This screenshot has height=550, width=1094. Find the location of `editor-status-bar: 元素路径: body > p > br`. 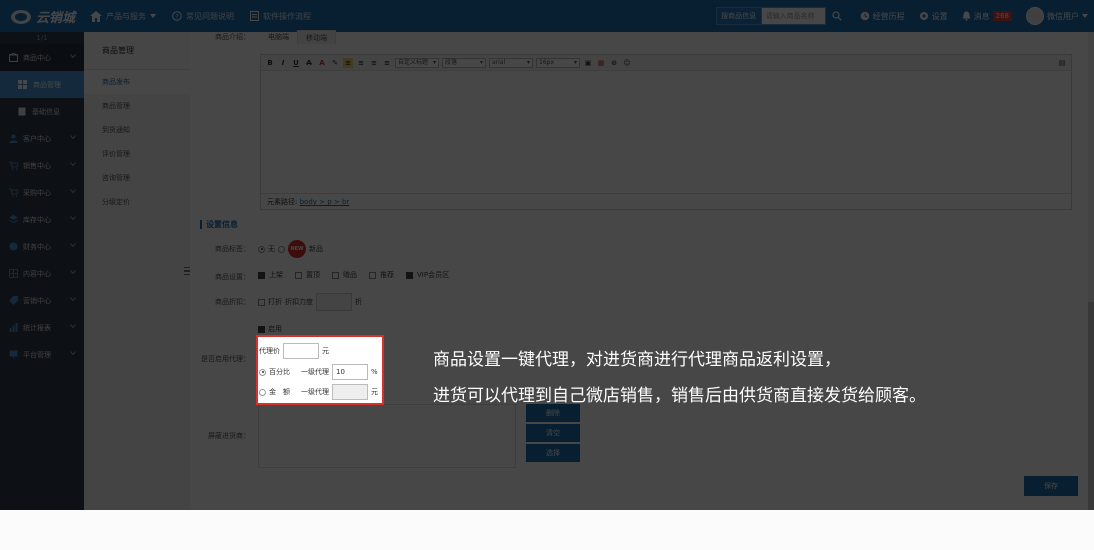

editor-status-bar: 元素路径: body > p > br is located at coordinates (666, 201).